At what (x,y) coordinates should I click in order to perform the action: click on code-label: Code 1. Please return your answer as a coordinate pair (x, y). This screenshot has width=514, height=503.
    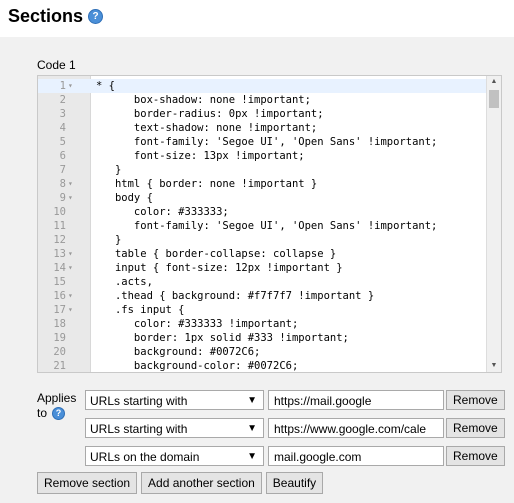
    Looking at the image, I should click on (56, 65).